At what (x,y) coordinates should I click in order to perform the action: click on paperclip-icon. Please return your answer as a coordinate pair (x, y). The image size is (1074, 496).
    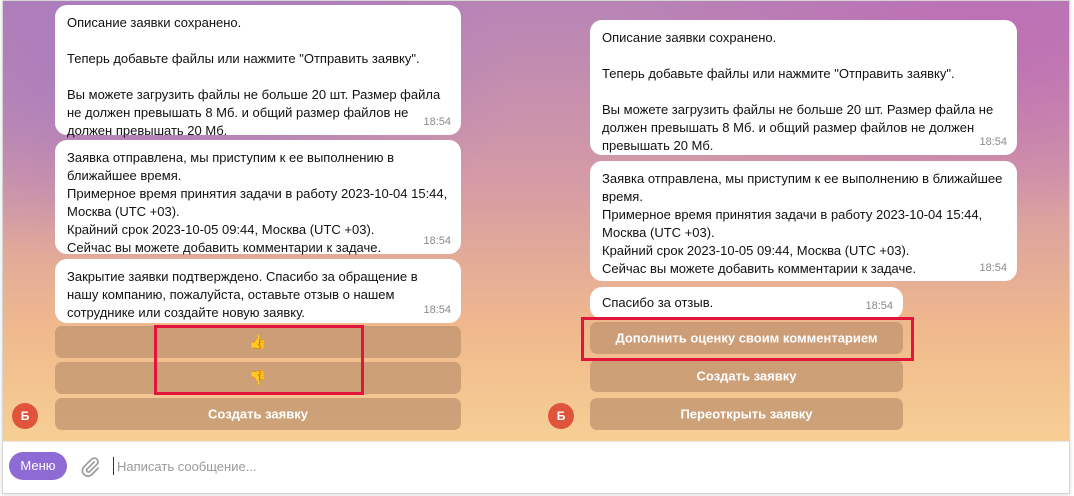
    Looking at the image, I should click on (90, 467).